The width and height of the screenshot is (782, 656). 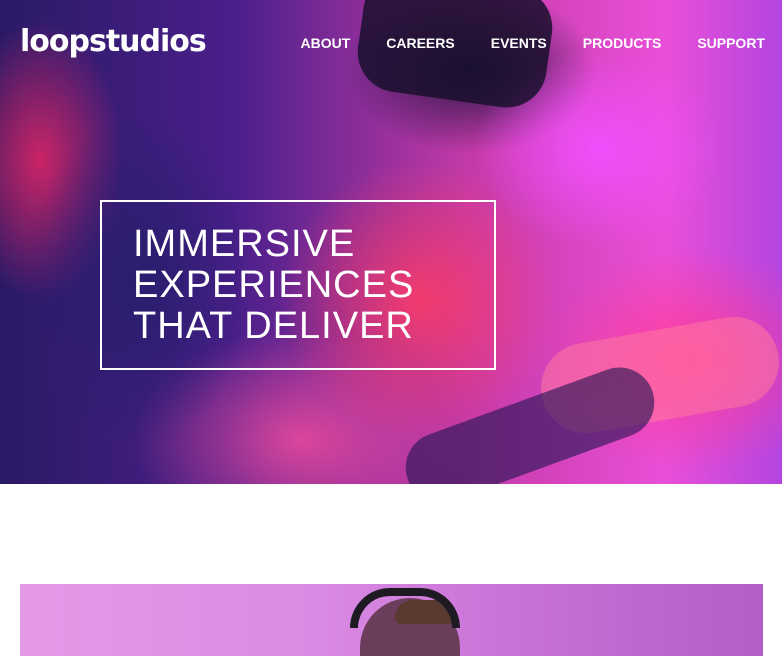 I want to click on headline-line-2: EXPERIENCES, so click(x=274, y=285).